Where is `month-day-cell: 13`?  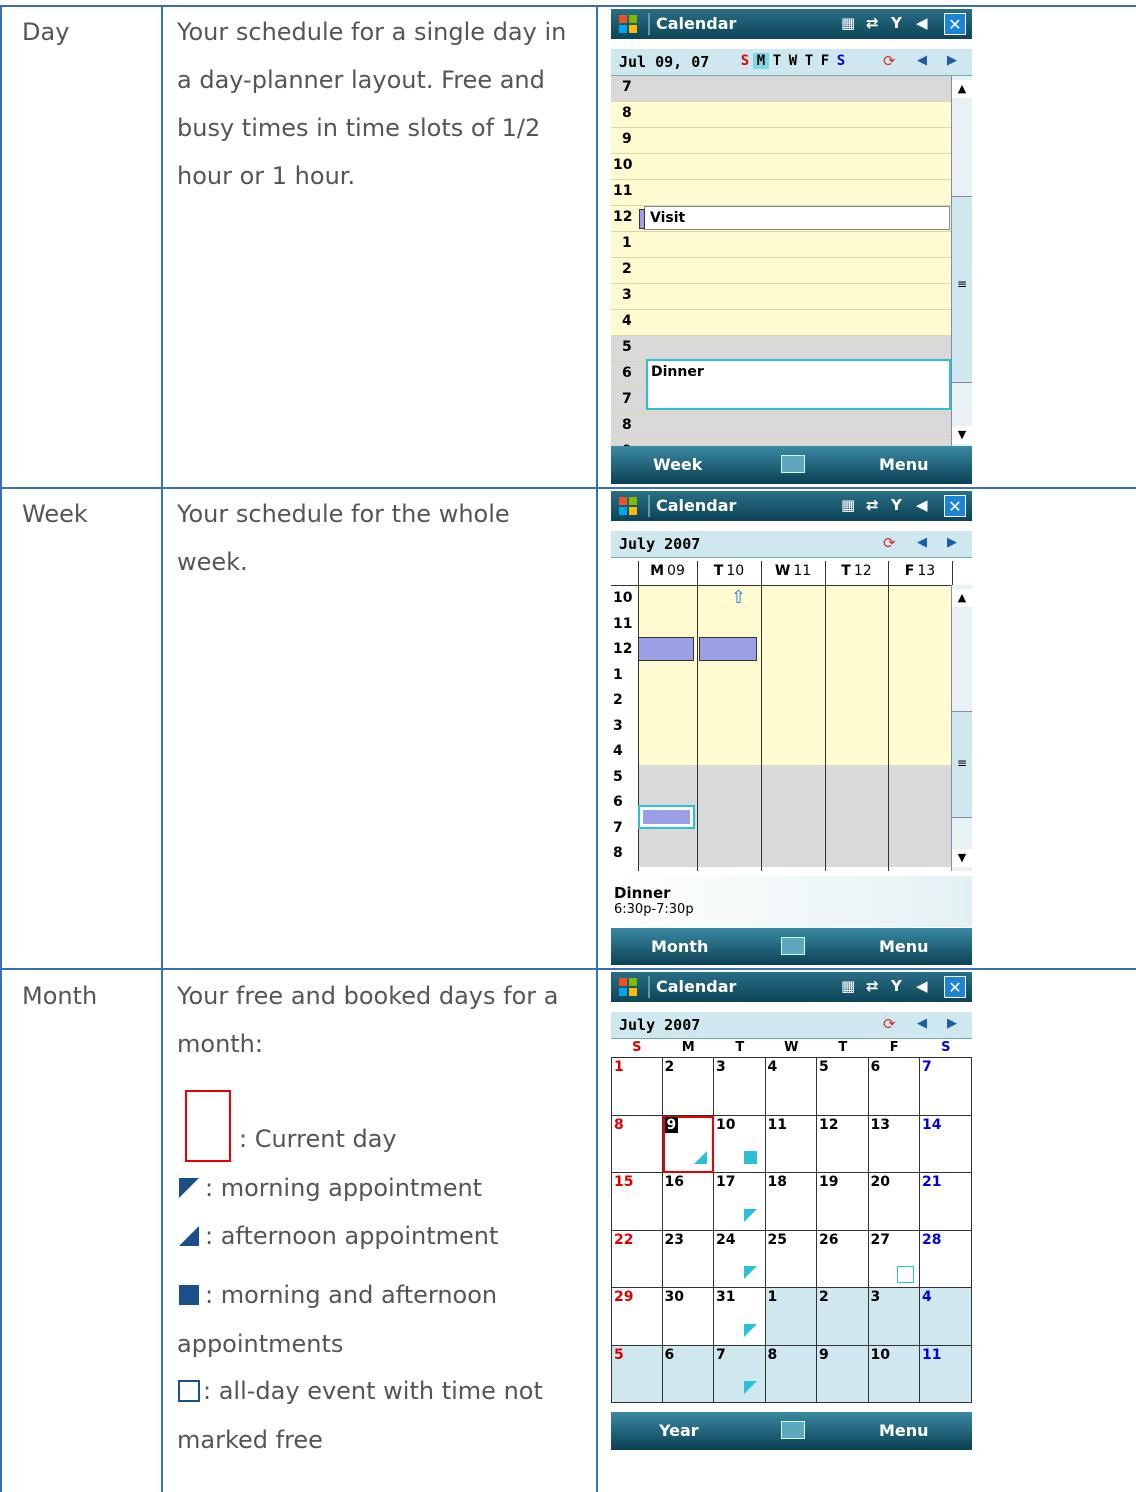
month-day-cell: 13 is located at coordinates (894, 1144).